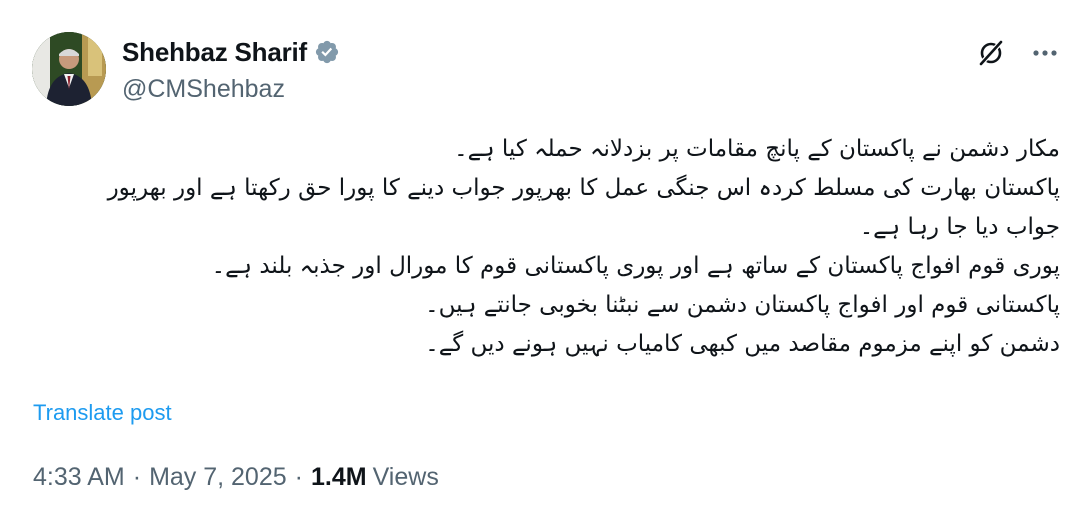 The height and width of the screenshot is (528, 1090). I want to click on avatar, so click(69, 69).